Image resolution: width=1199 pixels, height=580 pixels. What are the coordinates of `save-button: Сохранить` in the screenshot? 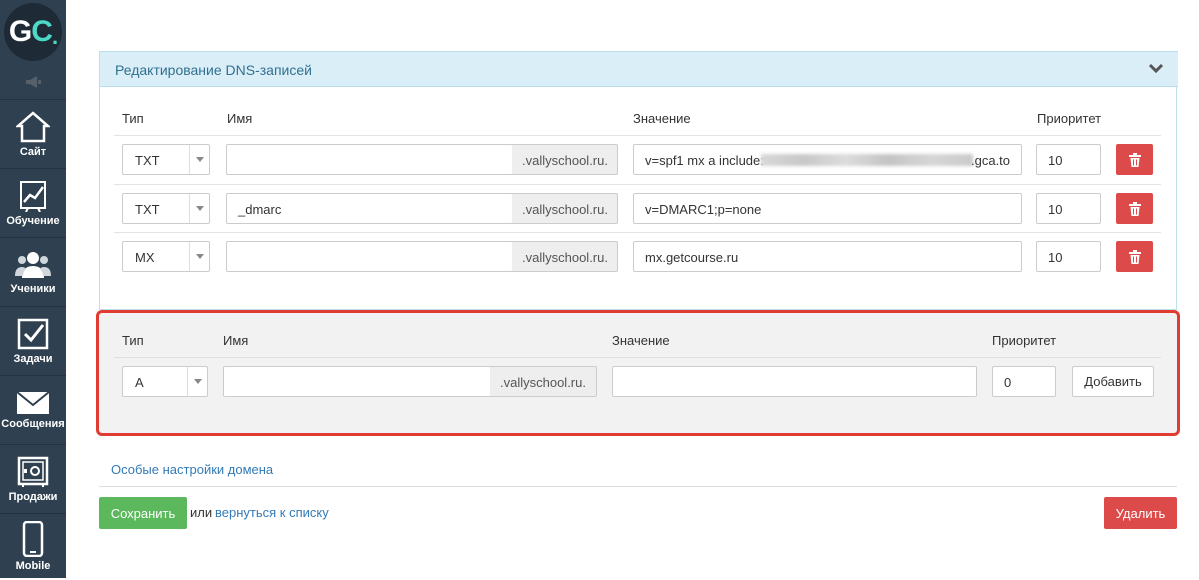 It's located at (143, 513).